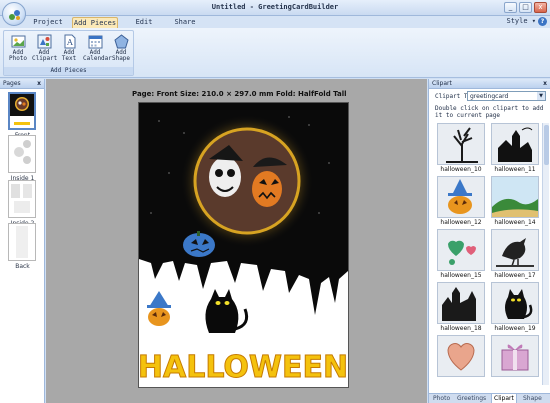 Image resolution: width=550 pixels, height=403 pixels. I want to click on clipart-panel-close-icon: x, so click(545, 84).